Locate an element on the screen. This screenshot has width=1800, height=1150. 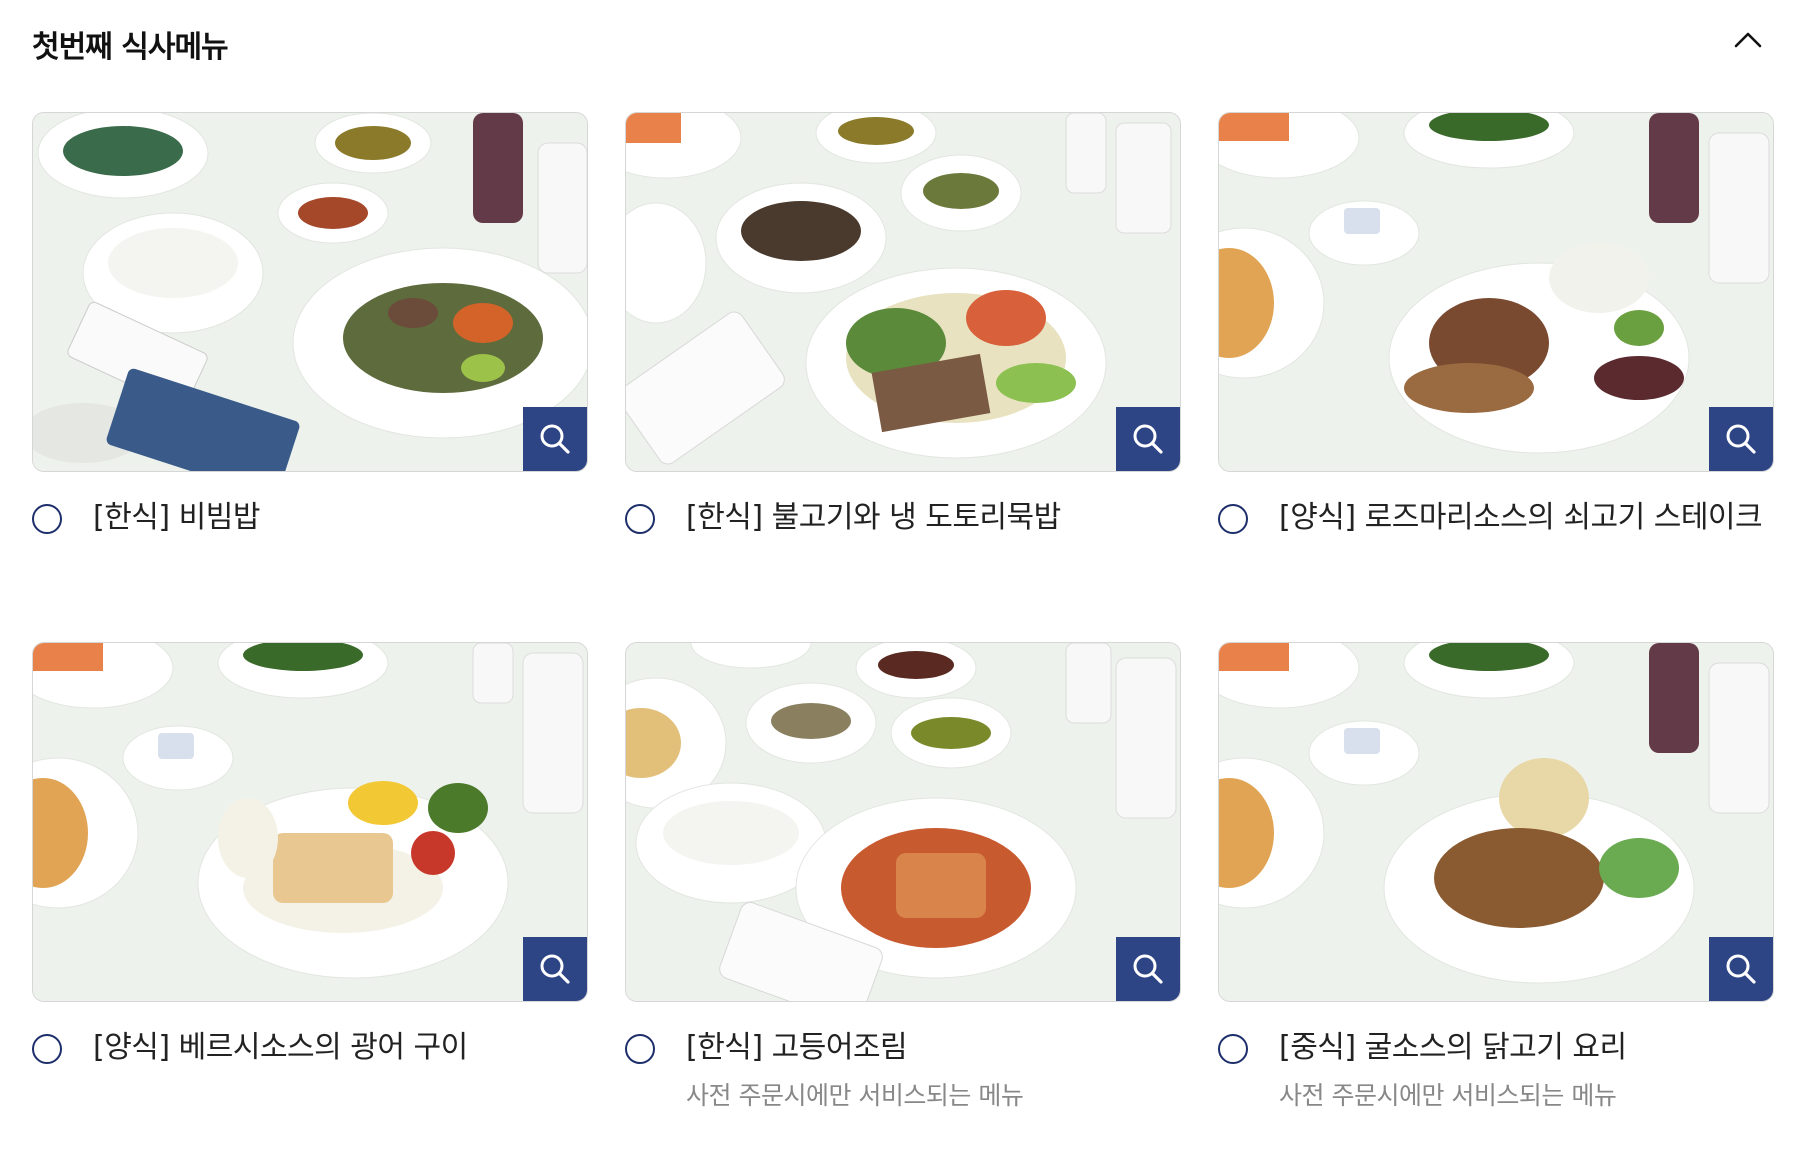
meal-card: [양식] 로즈마리소스의 쇠고기 스테이크 is located at coordinates (1496, 323).